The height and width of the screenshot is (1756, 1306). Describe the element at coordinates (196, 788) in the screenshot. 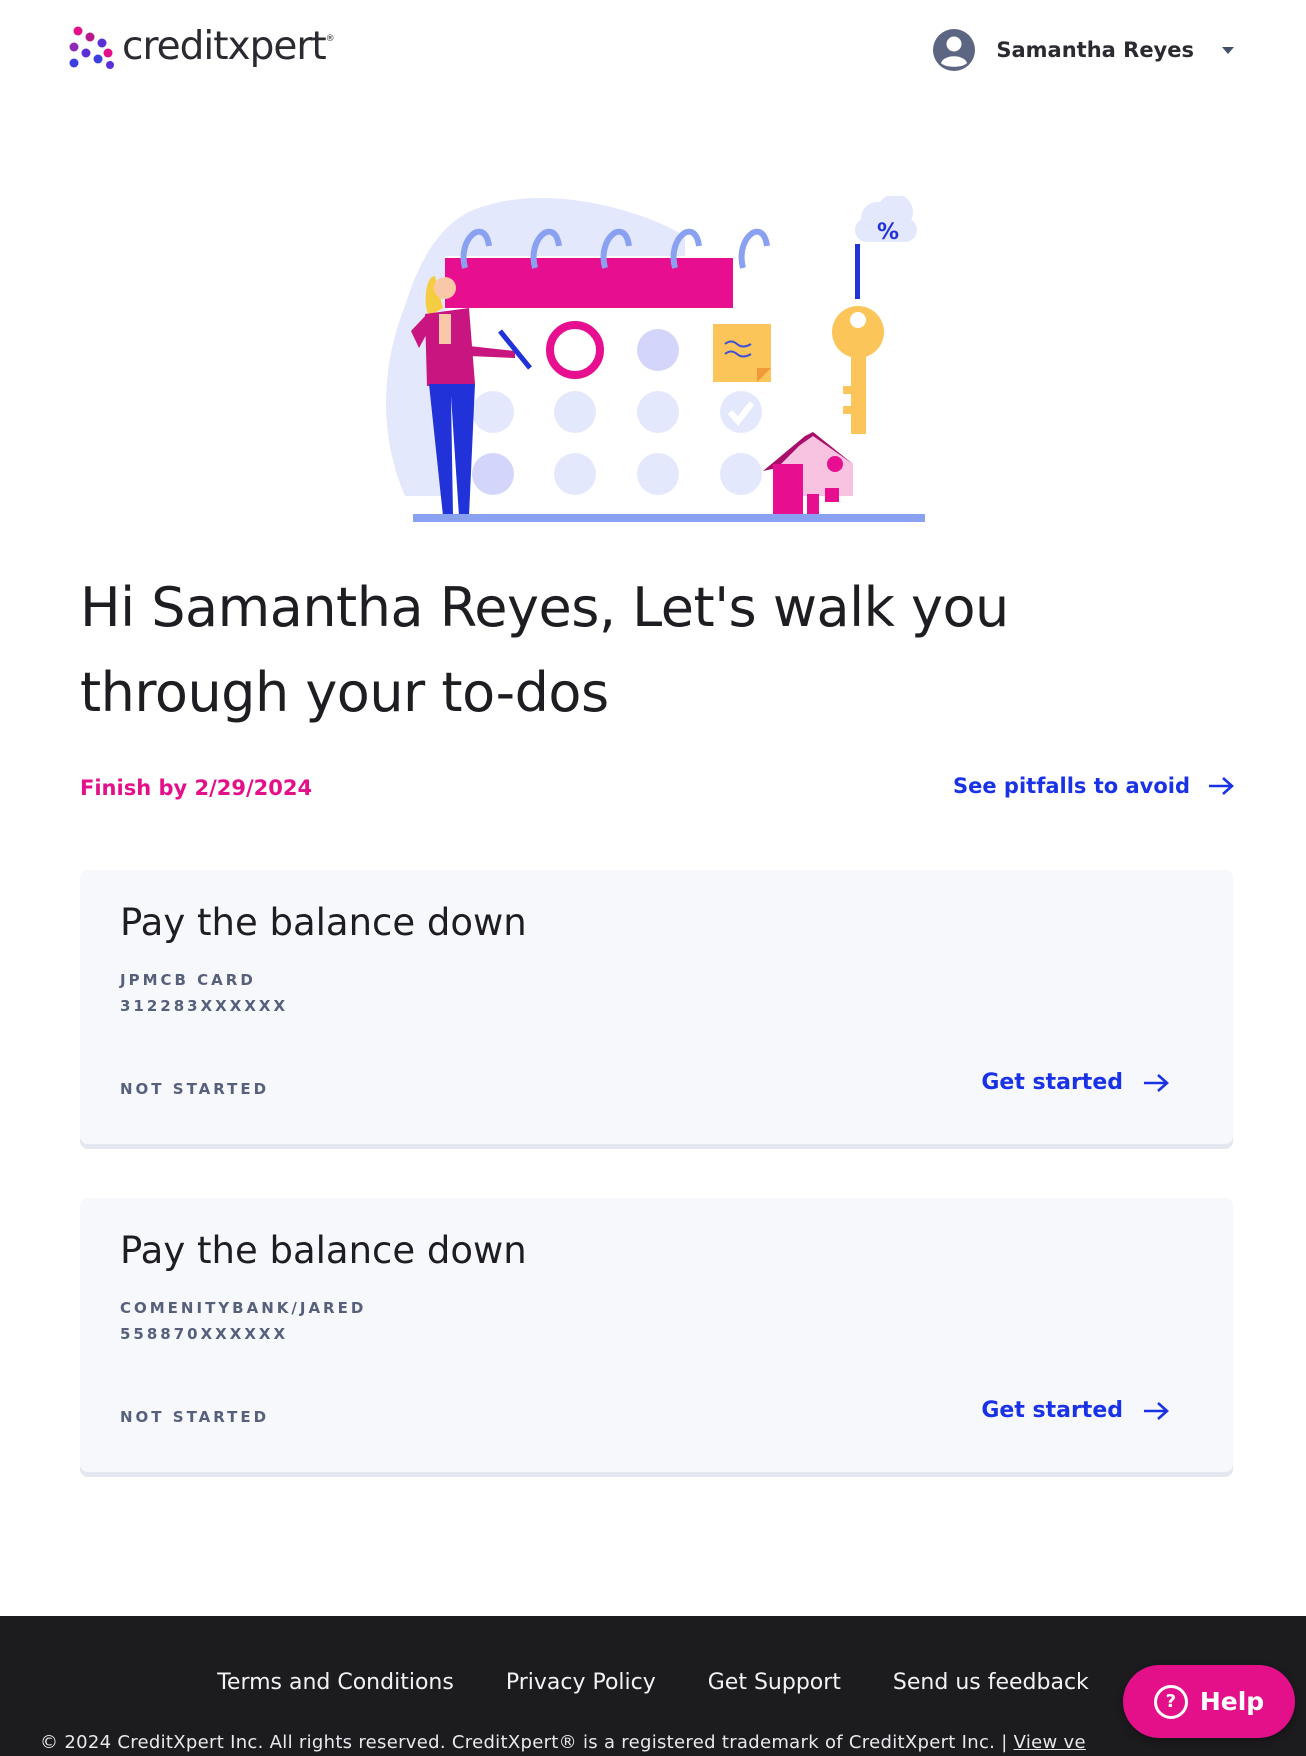

I see `finish-by-date: Finish by 2/29/2024` at that location.